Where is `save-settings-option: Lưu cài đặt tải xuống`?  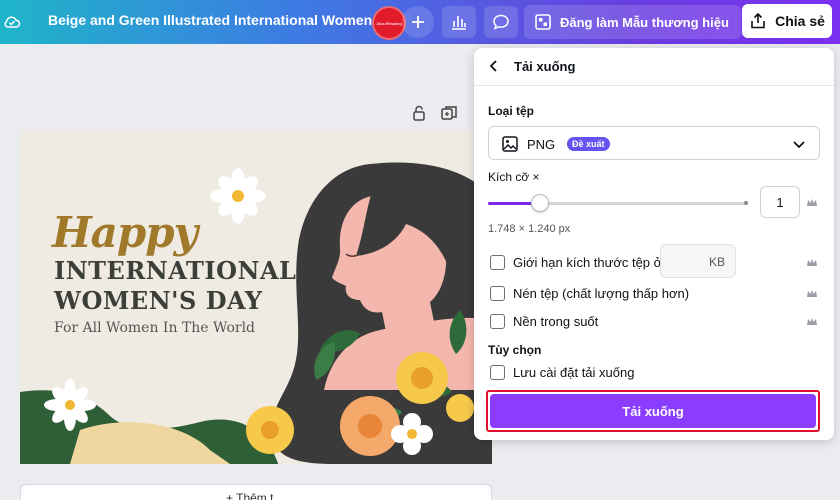 save-settings-option: Lưu cài đặt tải xuống is located at coordinates (562, 372).